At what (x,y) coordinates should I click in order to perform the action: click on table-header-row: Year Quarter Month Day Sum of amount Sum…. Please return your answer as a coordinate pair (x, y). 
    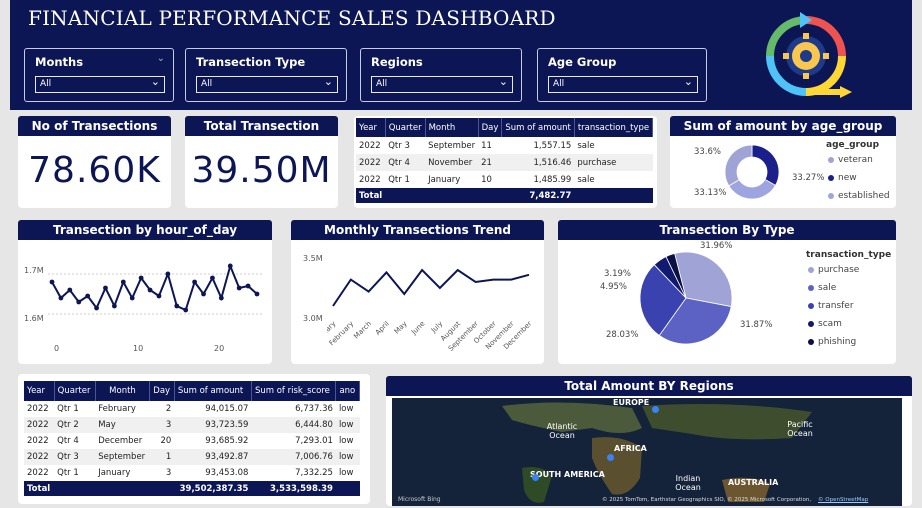
    Looking at the image, I should click on (192, 391).